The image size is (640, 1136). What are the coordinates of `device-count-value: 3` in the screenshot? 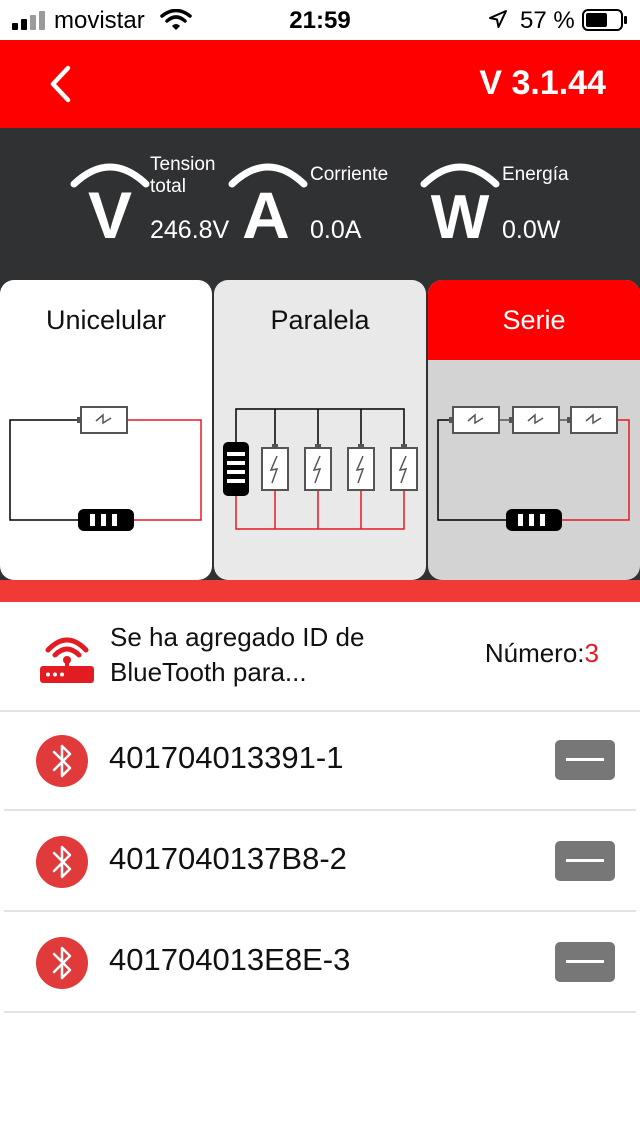 It's located at (591, 653).